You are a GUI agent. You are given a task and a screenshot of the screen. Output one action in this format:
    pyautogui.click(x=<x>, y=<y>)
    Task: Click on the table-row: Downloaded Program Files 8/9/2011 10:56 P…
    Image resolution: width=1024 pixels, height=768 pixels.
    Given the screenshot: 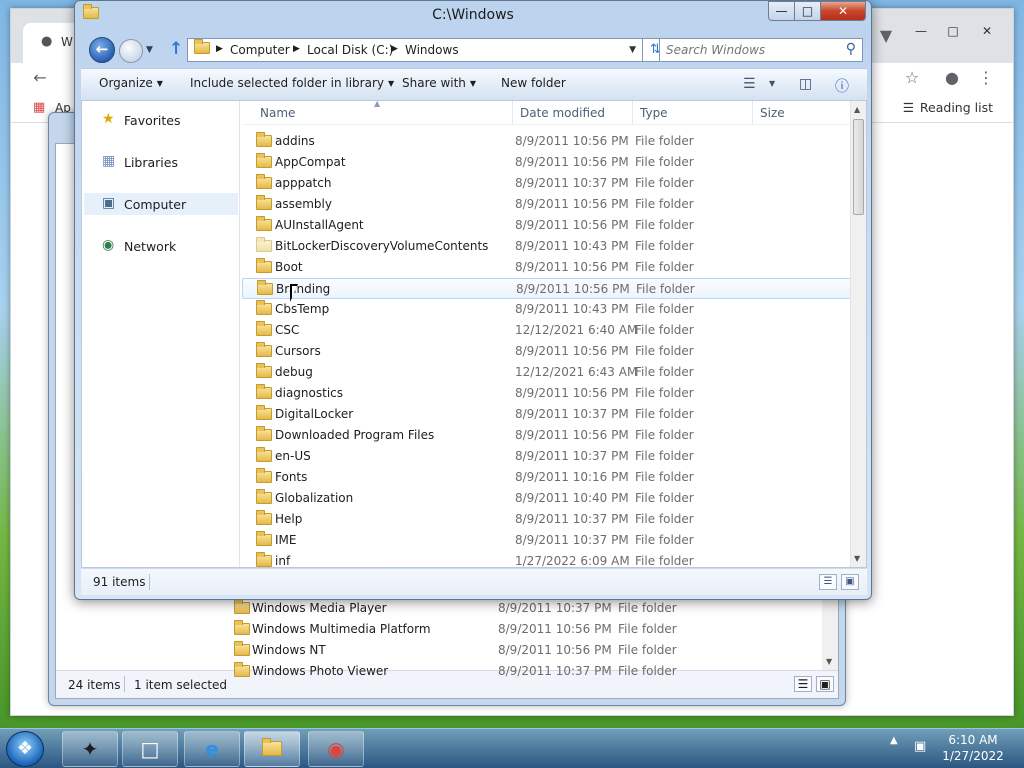 What is the action you would take?
    pyautogui.click(x=548, y=435)
    